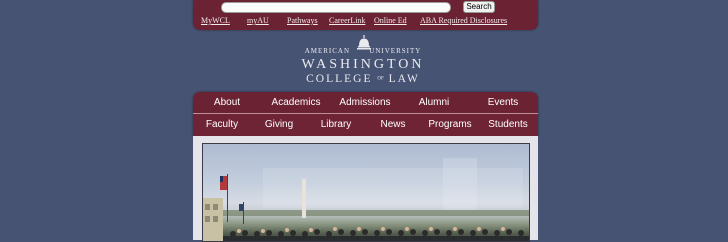 This screenshot has width=728, height=242. What do you see at coordinates (392, 124) in the screenshot?
I see `nav-news: News` at bounding box center [392, 124].